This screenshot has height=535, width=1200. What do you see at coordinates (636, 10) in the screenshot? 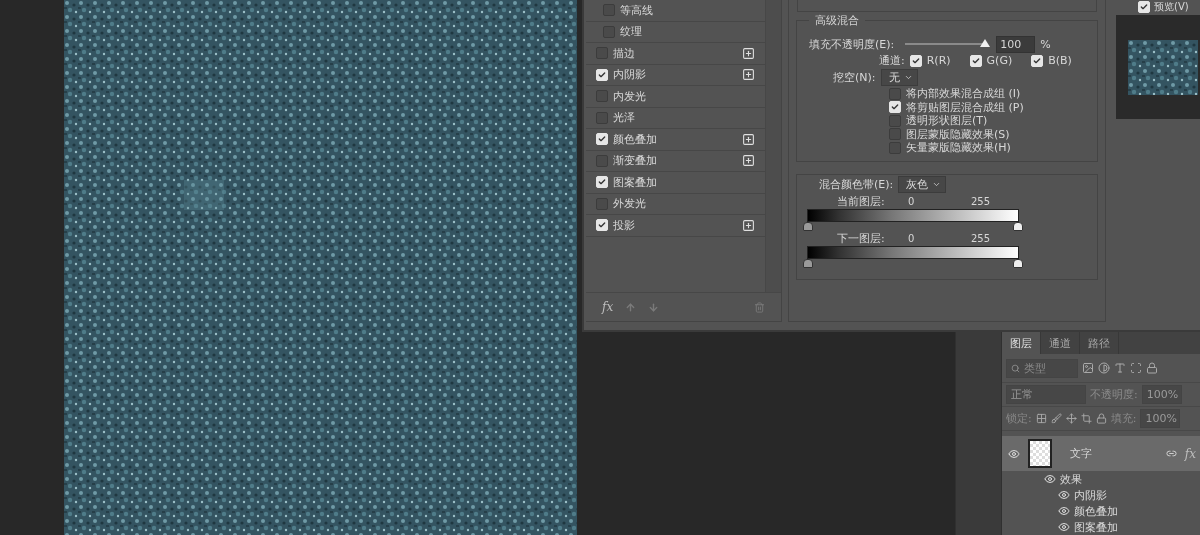
I see `style-label: 等高线` at bounding box center [636, 10].